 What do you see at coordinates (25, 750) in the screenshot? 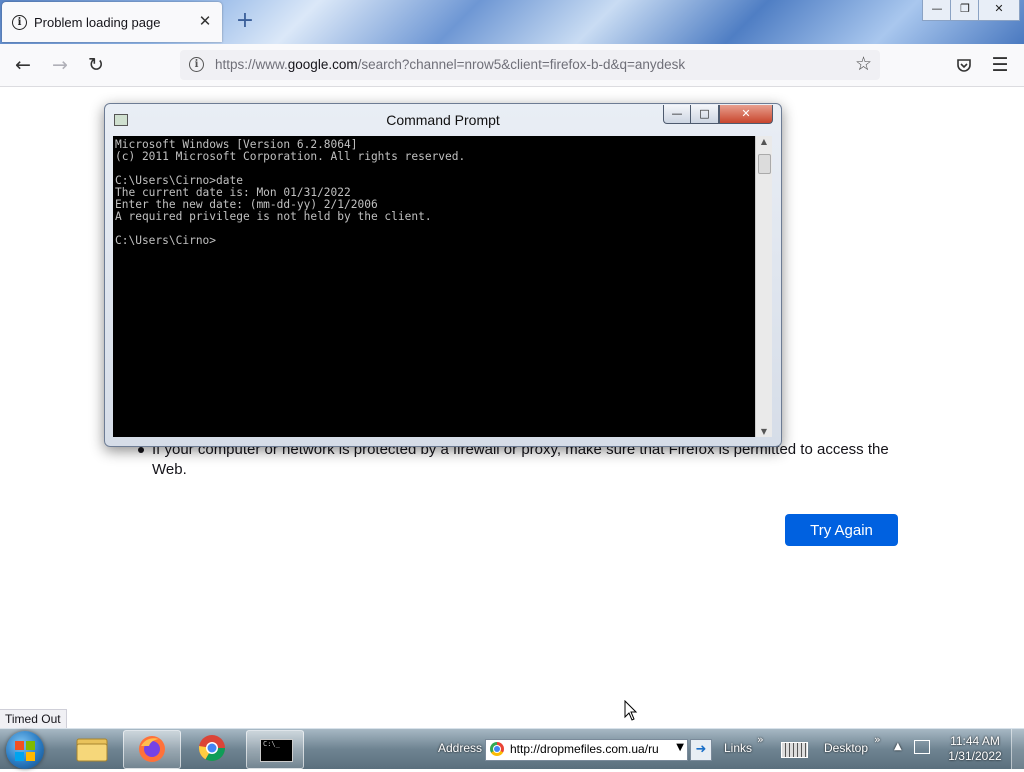
I see `start-button` at bounding box center [25, 750].